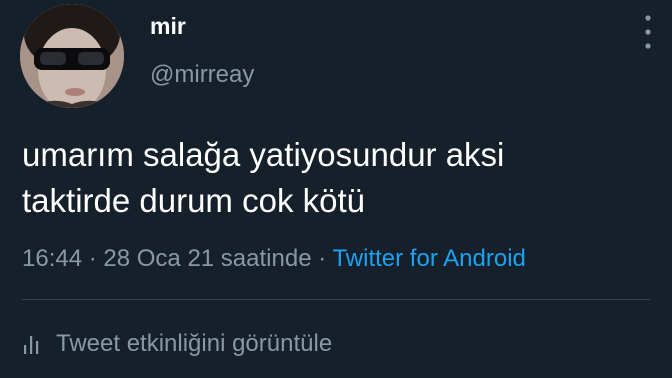 The width and height of the screenshot is (672, 378). I want to click on avatar-image, so click(72, 56).